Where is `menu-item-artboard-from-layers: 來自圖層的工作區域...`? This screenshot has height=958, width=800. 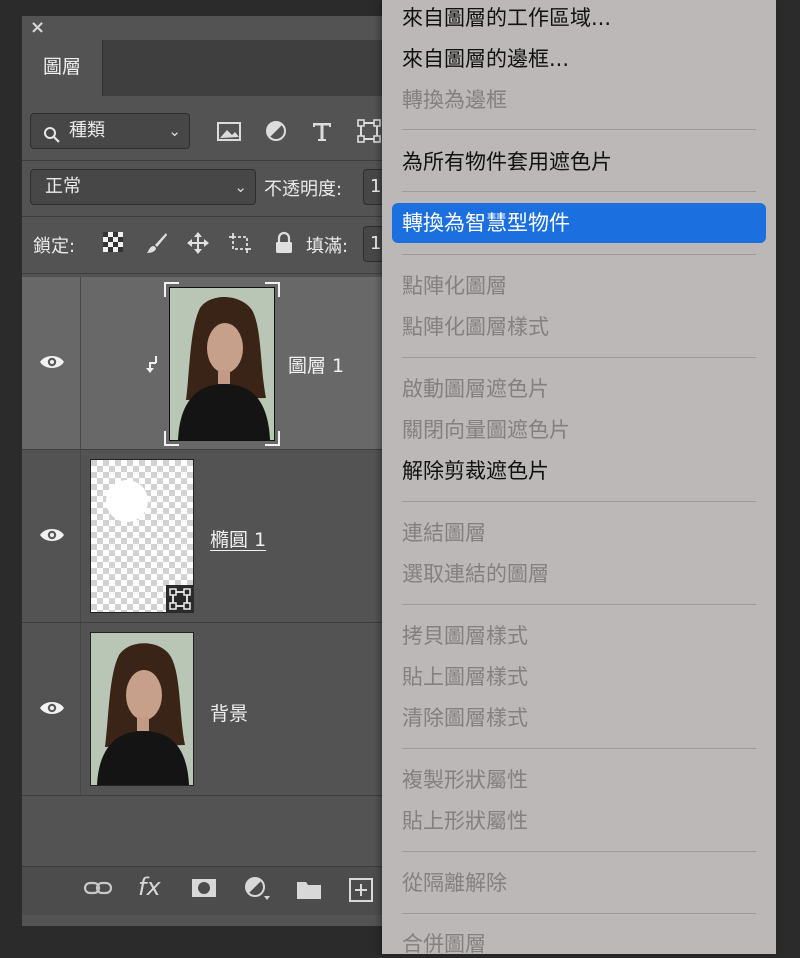 menu-item-artboard-from-layers: 來自圖層的工作區域... is located at coordinates (506, 18).